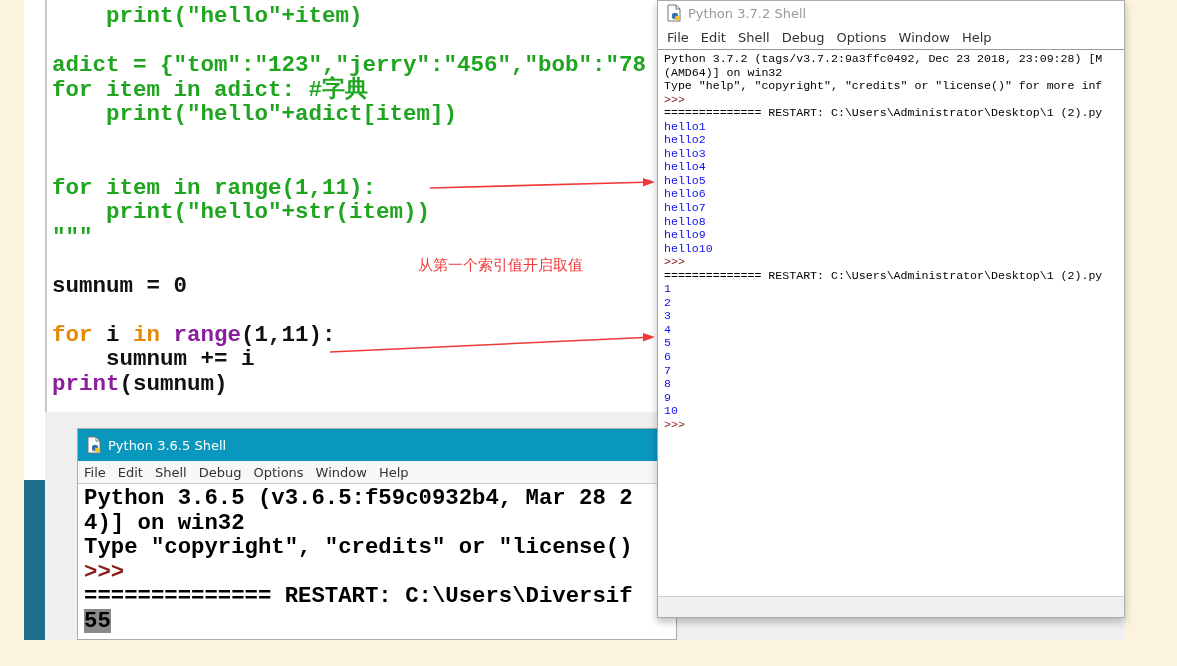  What do you see at coordinates (281, 114) in the screenshot?
I see `code-line: print("hello"+adict[item])` at bounding box center [281, 114].